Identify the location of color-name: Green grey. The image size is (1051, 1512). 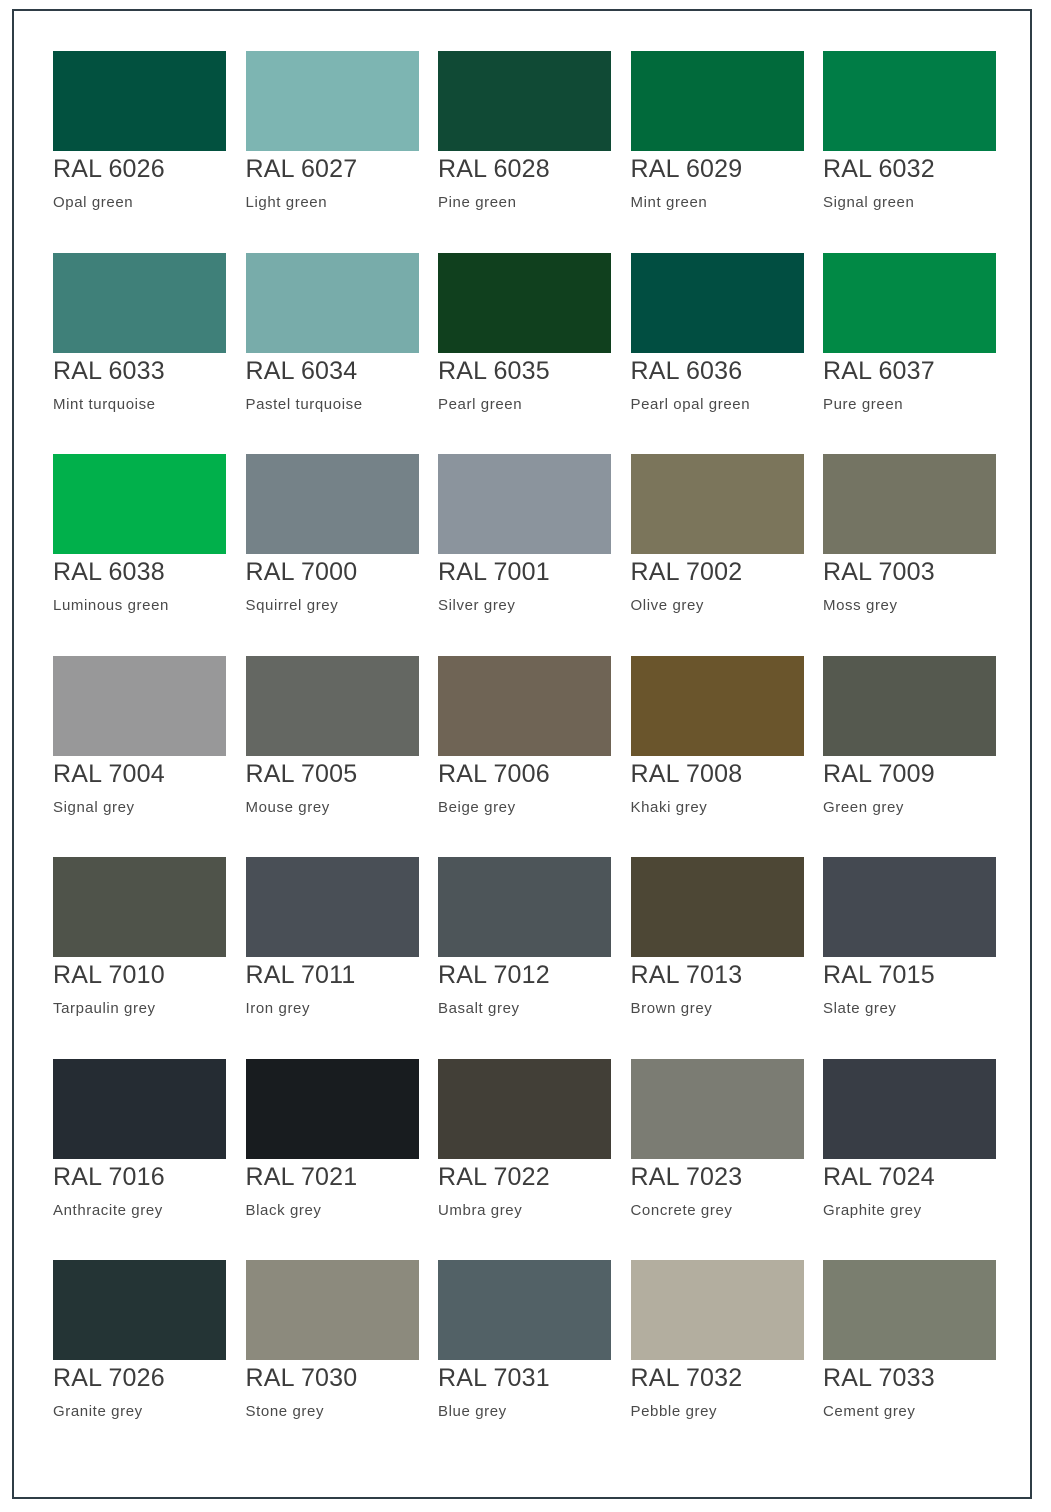
(864, 807).